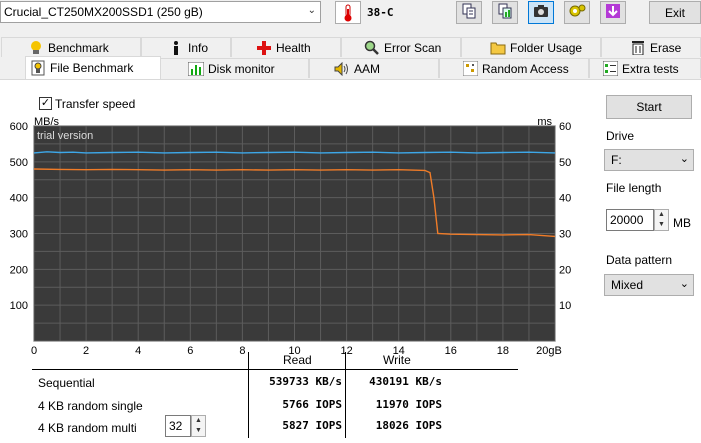 This screenshot has height=443, width=701. What do you see at coordinates (413, 47) in the screenshot?
I see `tab-label: Error Scan` at bounding box center [413, 47].